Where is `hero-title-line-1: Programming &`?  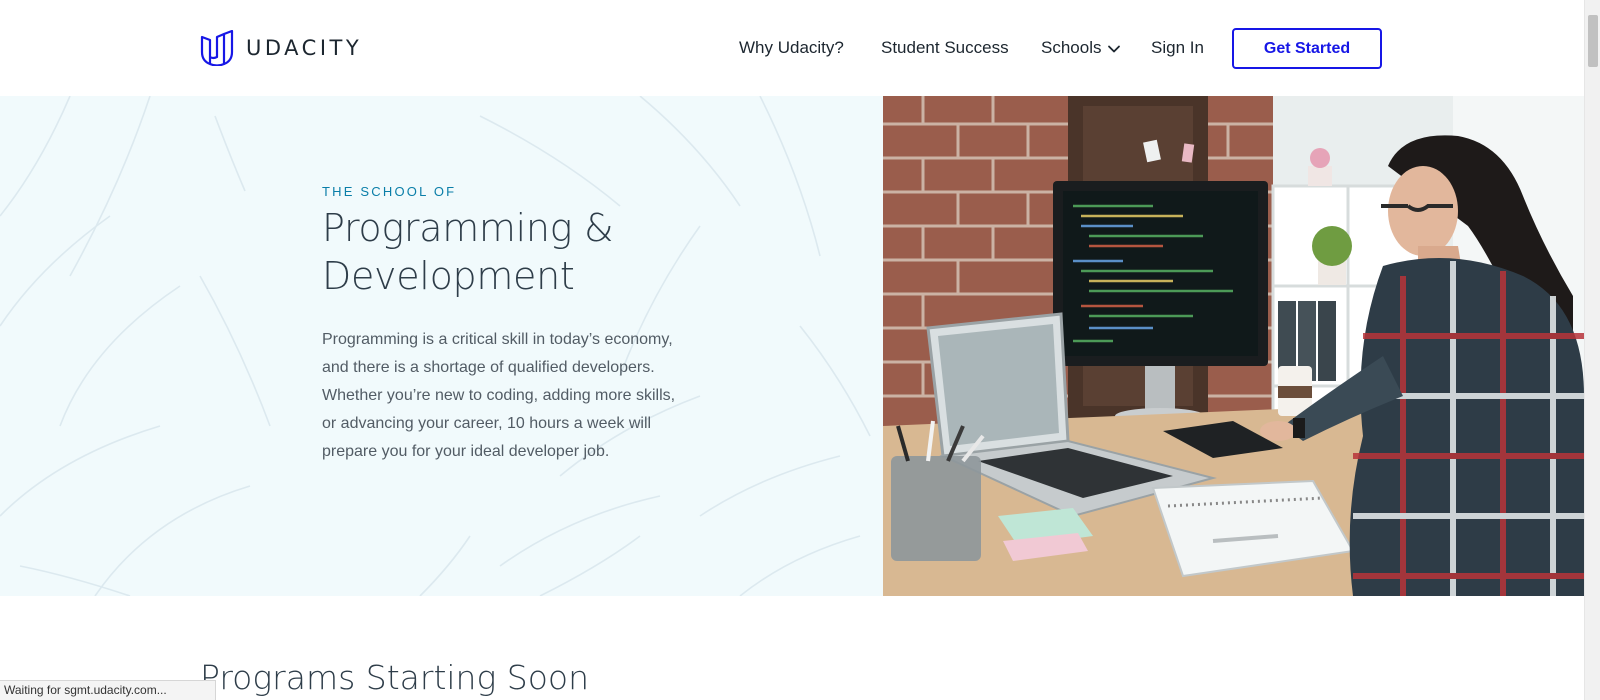
hero-title-line-1: Programming & is located at coordinates (468, 228).